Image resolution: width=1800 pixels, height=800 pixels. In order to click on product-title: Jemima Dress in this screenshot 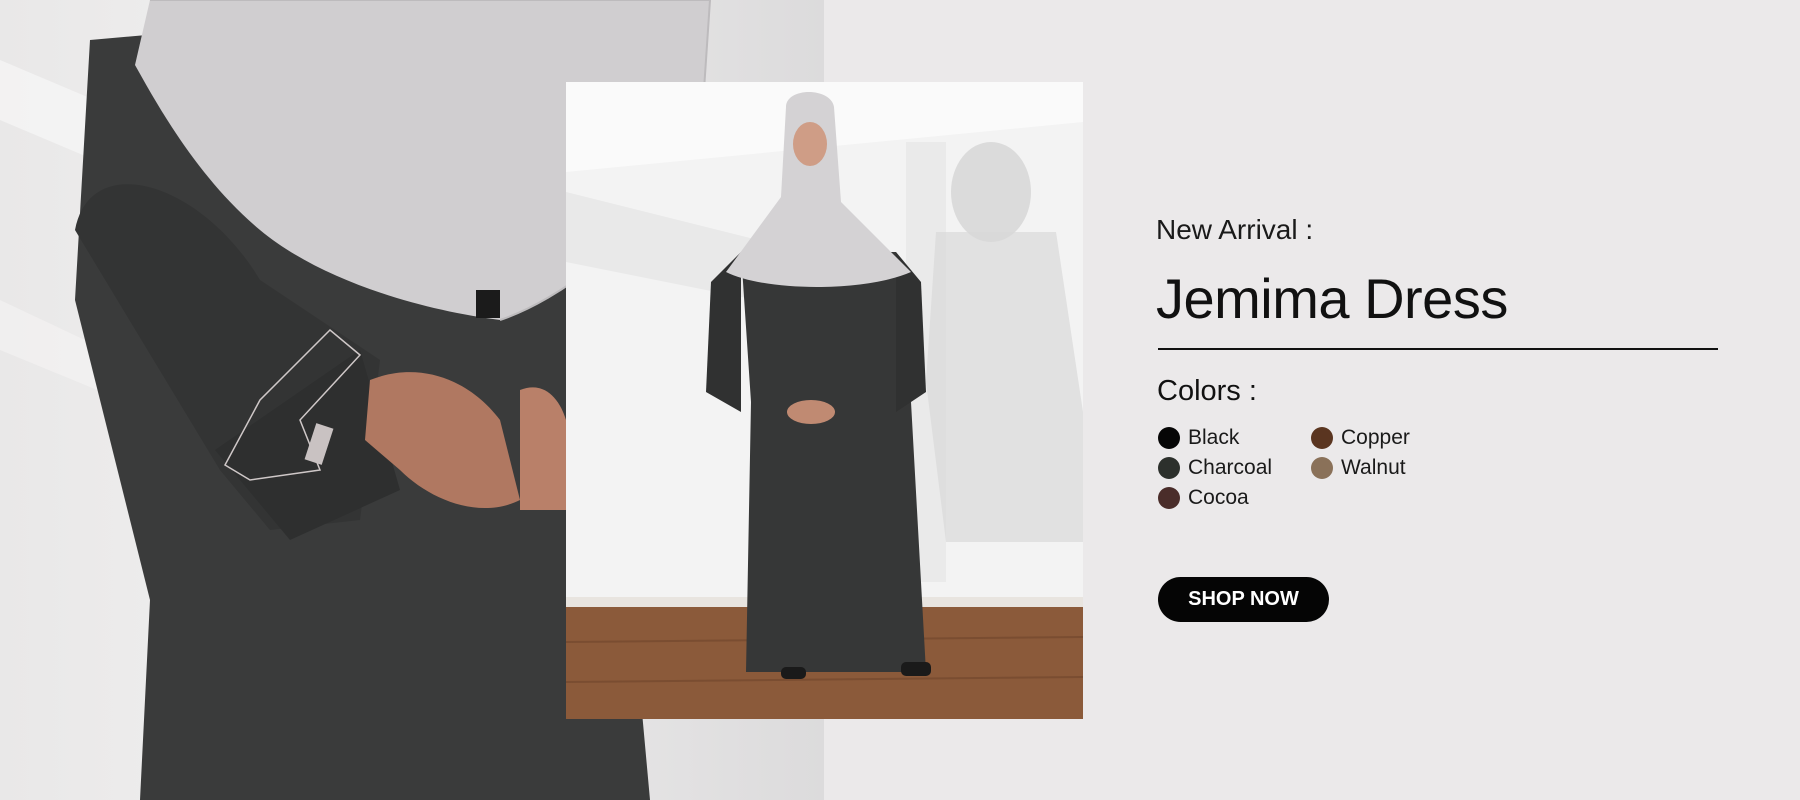, I will do `click(1332, 298)`.